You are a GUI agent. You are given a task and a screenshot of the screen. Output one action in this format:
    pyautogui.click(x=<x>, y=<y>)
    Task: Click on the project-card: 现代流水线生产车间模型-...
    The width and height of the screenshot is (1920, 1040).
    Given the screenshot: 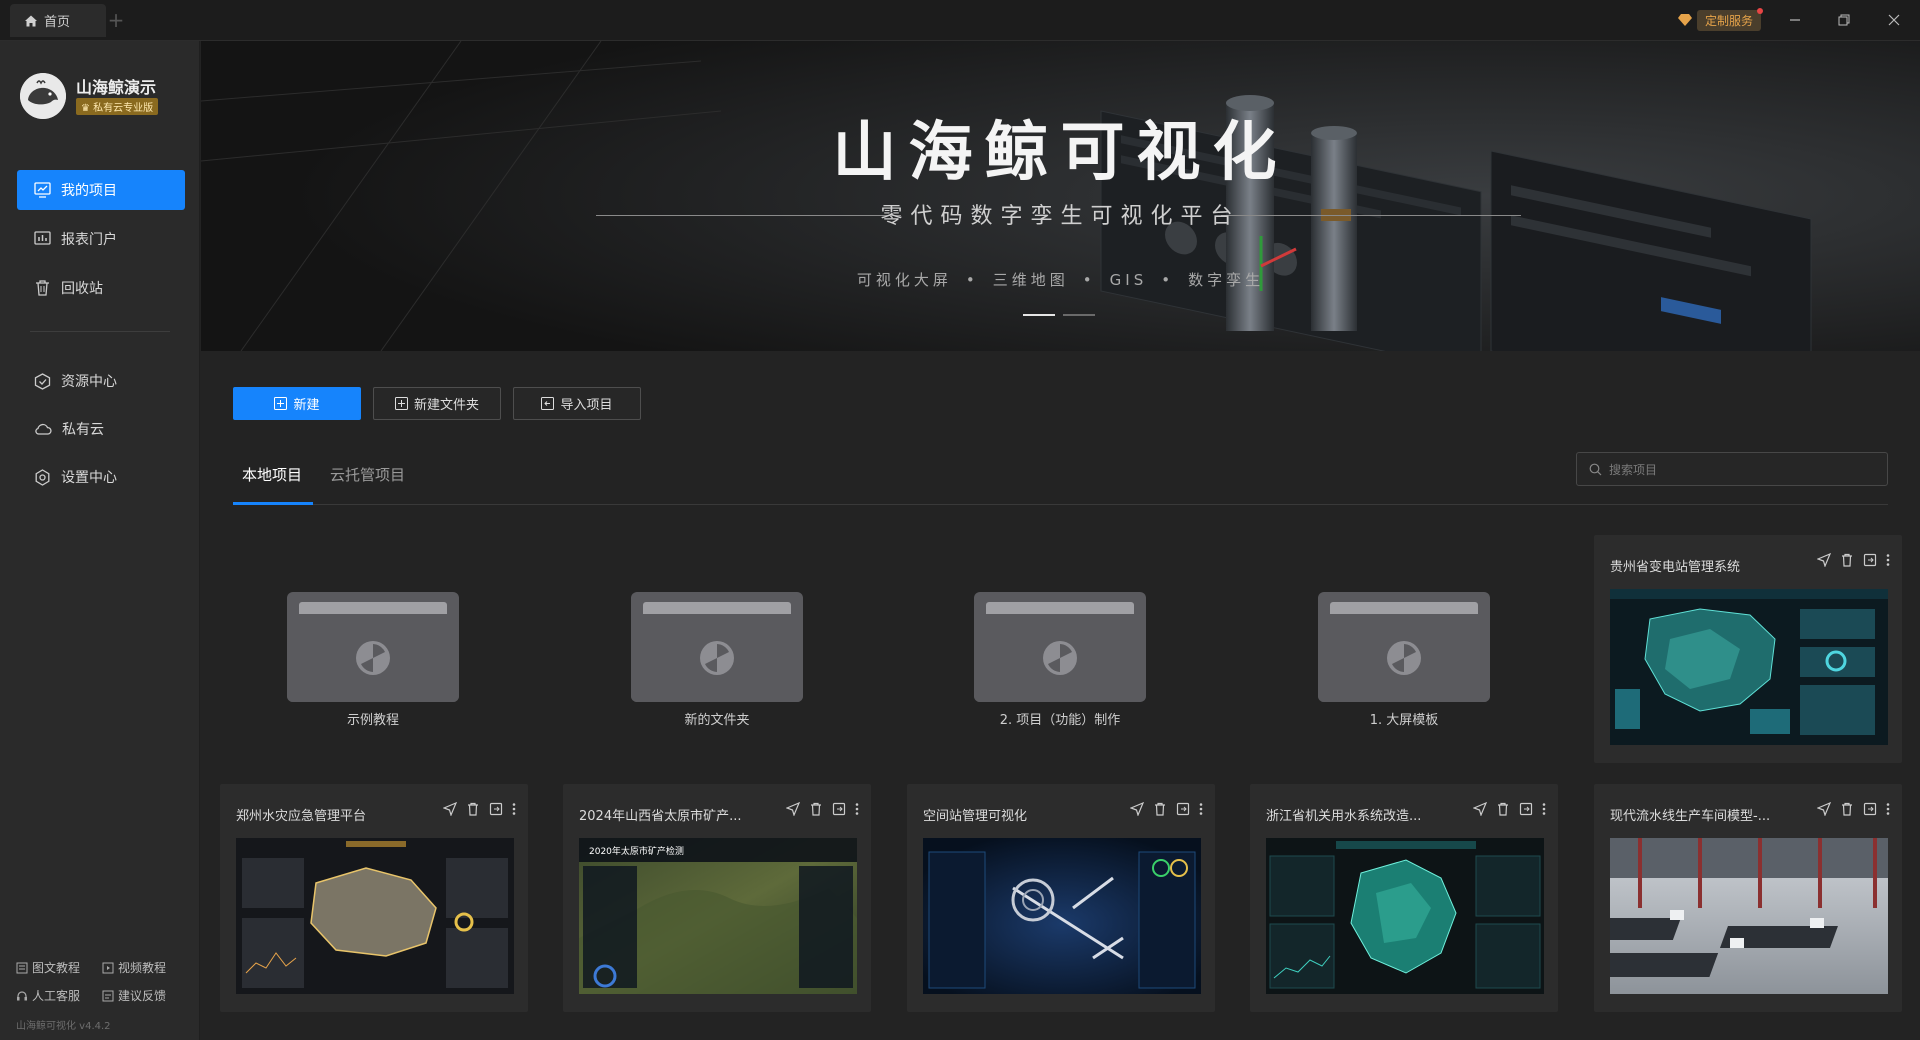 What is the action you would take?
    pyautogui.click(x=1748, y=898)
    